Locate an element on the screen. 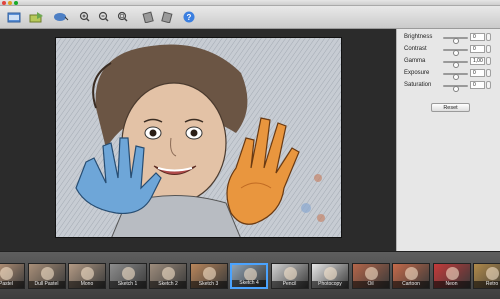 The width and height of the screenshot is (500, 299). gamma-slider-knob is located at coordinates (455, 65).